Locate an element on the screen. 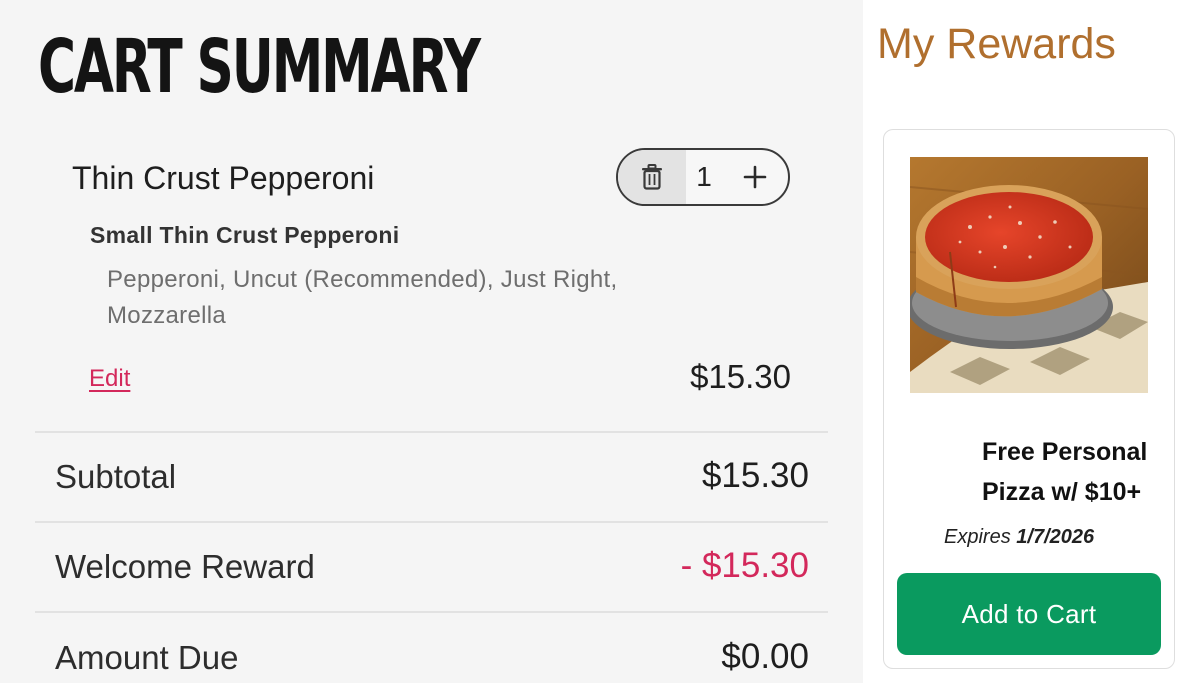  remove-item-button is located at coordinates (652, 177).